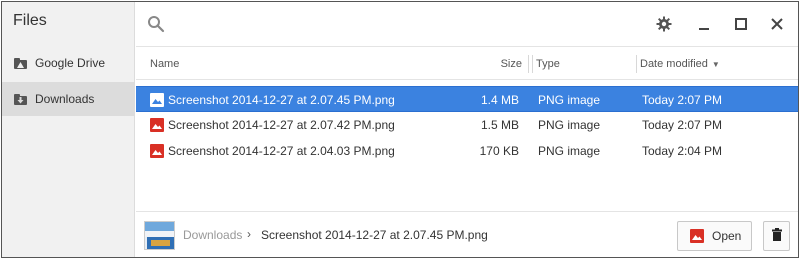 The image size is (800, 259). I want to click on toolbar, so click(467, 24).